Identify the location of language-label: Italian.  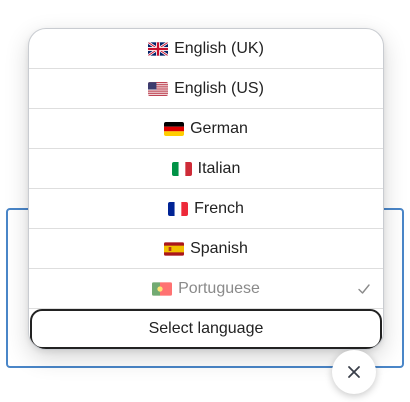
(219, 168).